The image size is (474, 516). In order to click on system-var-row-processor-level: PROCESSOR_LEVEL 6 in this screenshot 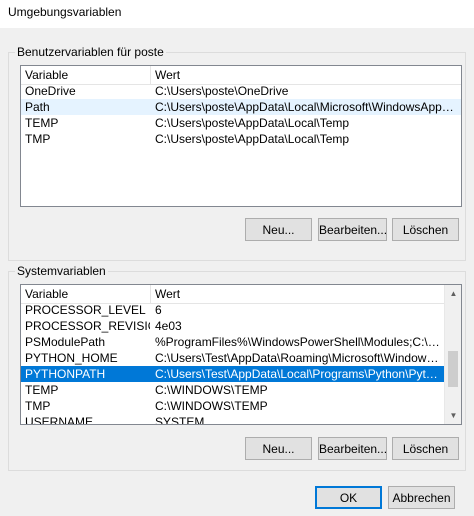, I will do `click(232, 310)`.